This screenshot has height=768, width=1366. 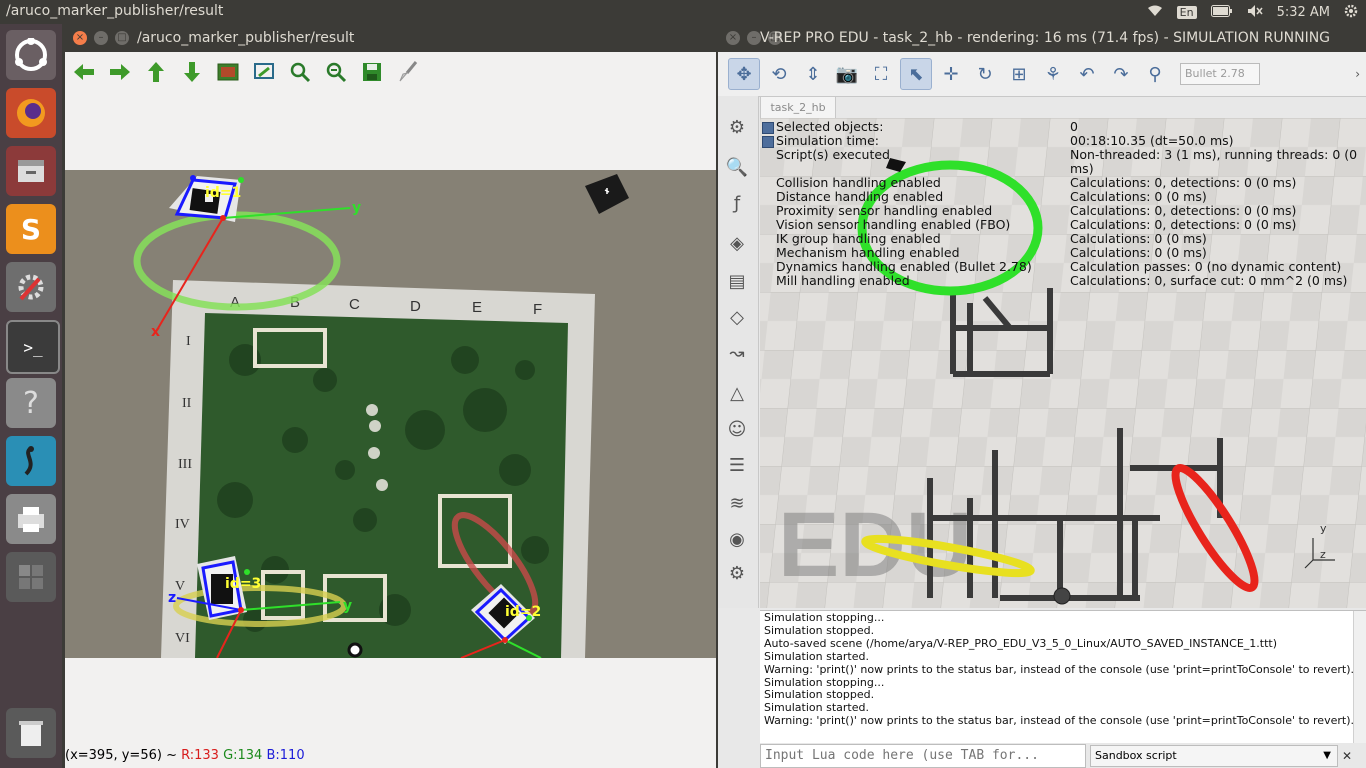 I want to click on printer-icon, so click(x=31, y=519).